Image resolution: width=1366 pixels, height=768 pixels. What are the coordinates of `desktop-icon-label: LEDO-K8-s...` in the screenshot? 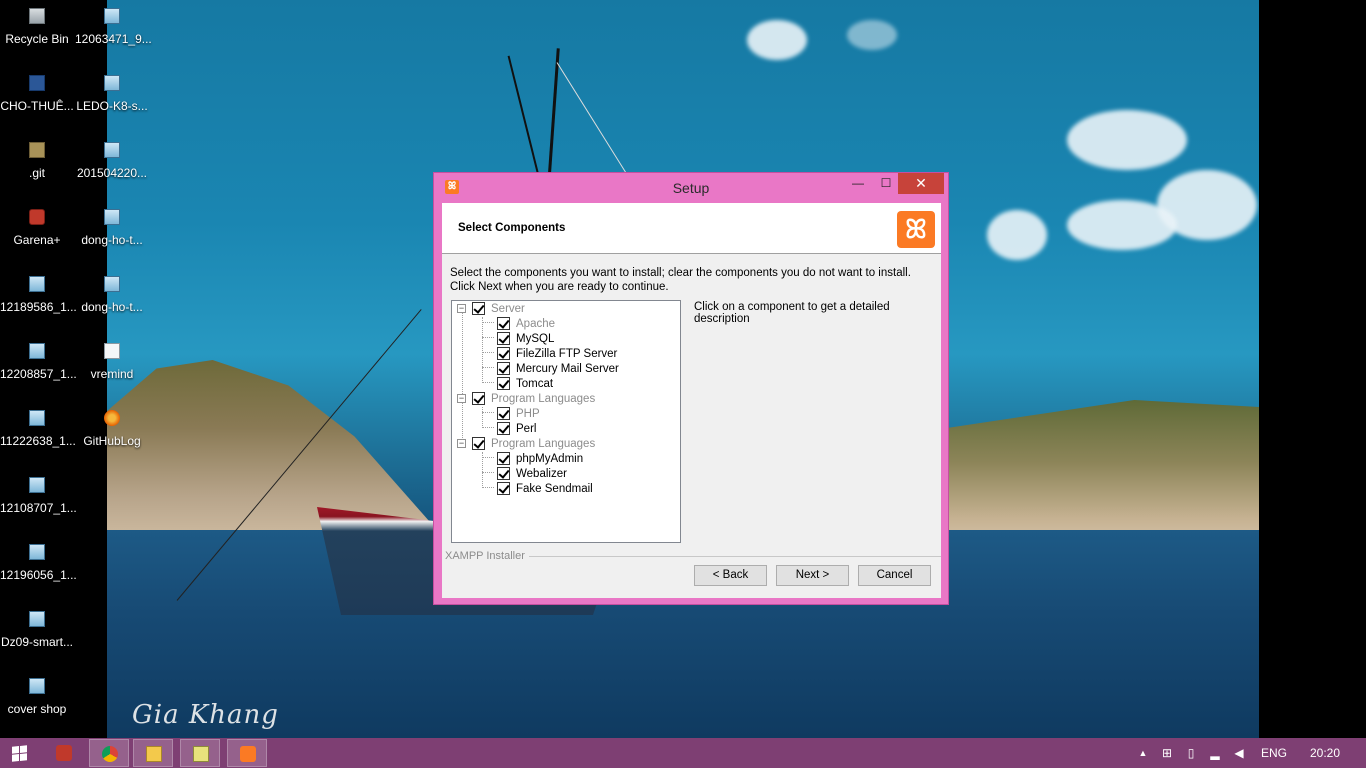 It's located at (112, 106).